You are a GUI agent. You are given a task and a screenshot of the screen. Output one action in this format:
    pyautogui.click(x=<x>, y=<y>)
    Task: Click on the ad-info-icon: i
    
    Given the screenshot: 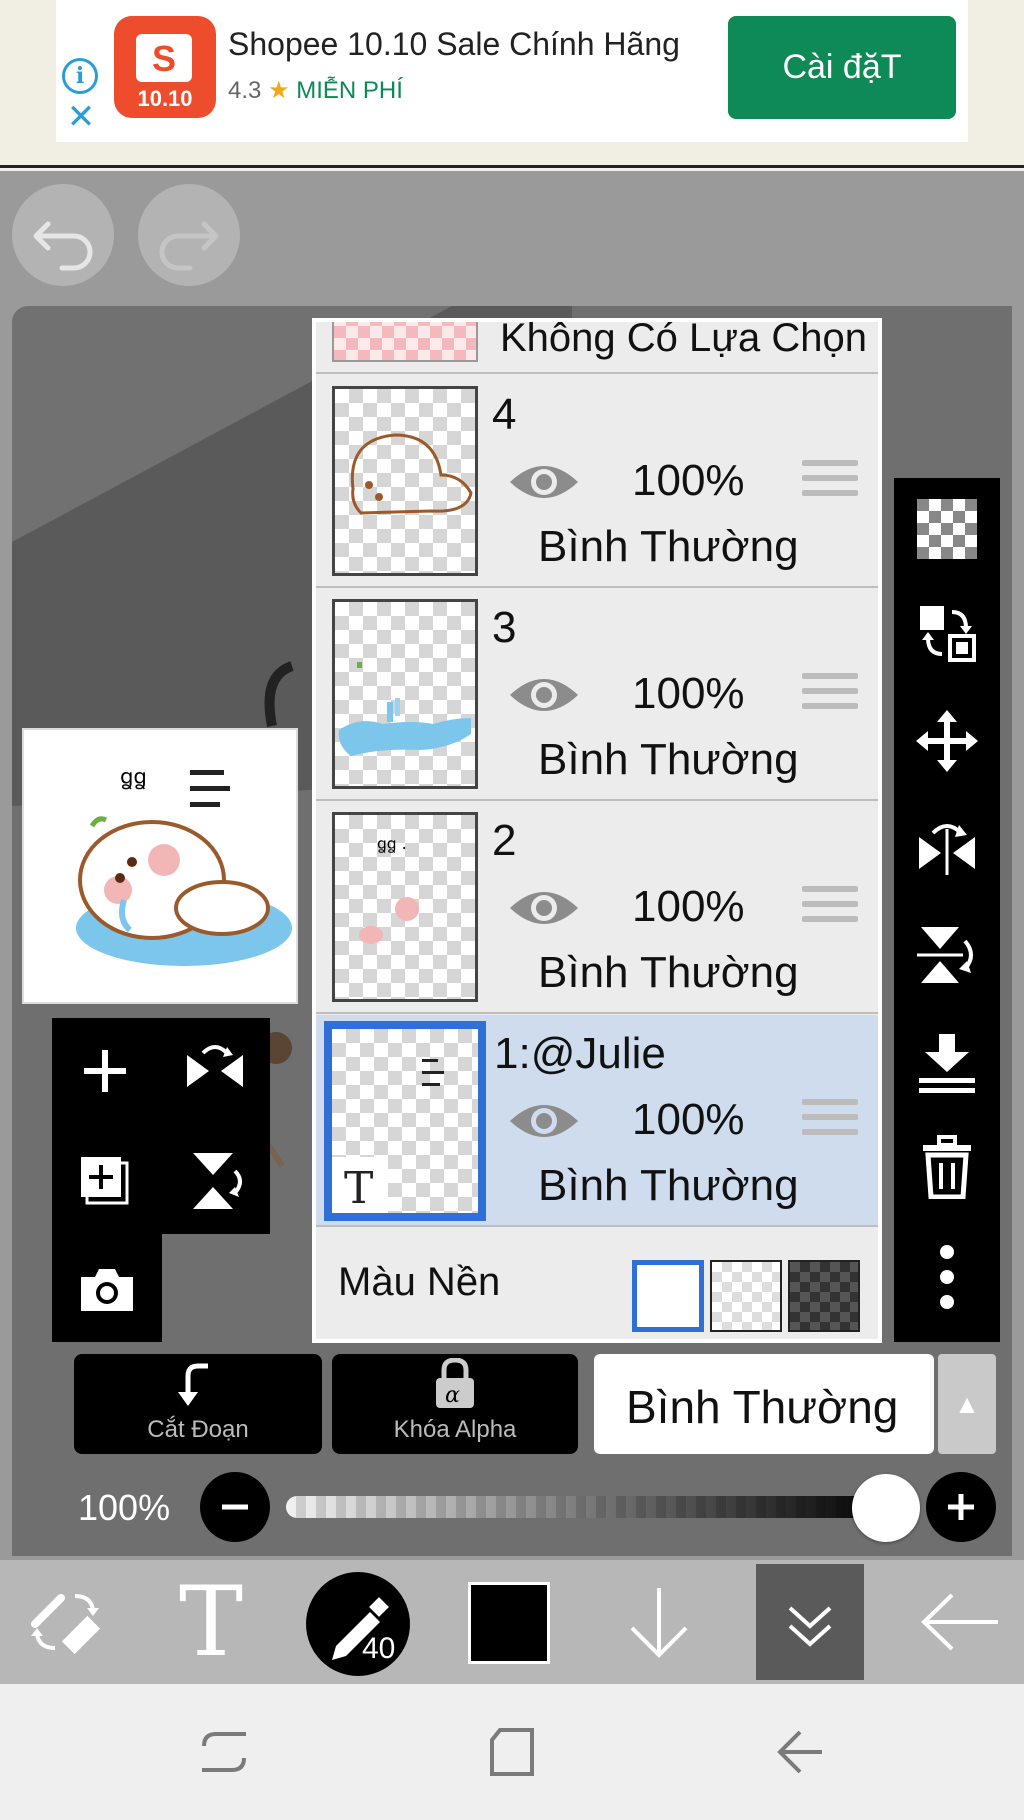 What is the action you would take?
    pyautogui.click(x=80, y=76)
    